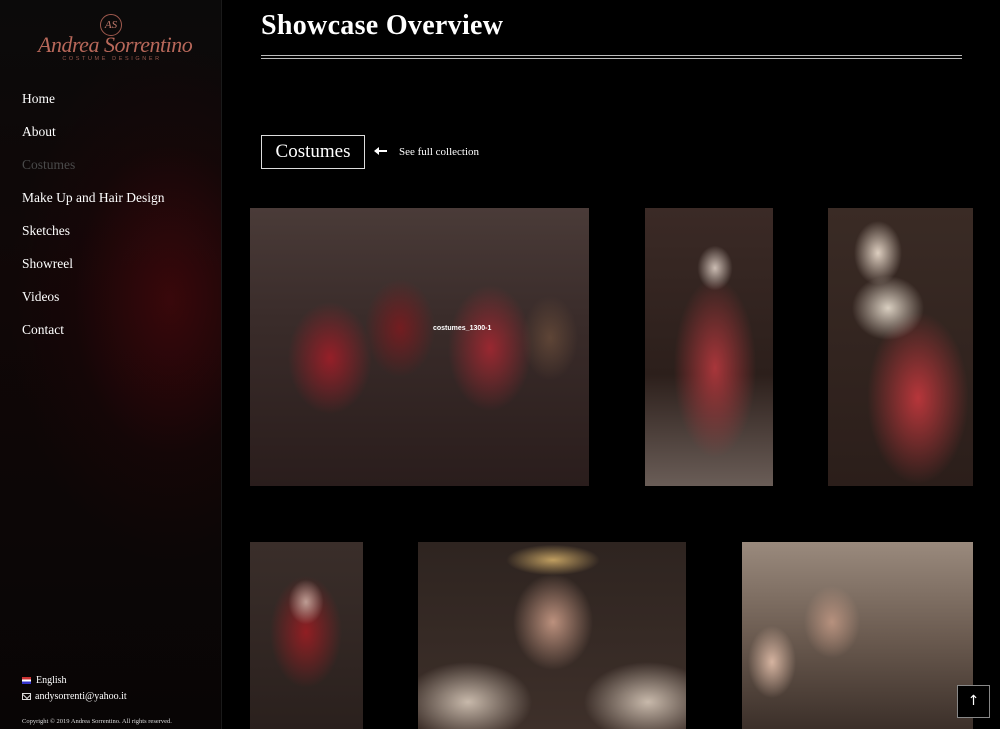 The height and width of the screenshot is (729, 1000). I want to click on nav-item-contact: Contact, so click(93, 337).